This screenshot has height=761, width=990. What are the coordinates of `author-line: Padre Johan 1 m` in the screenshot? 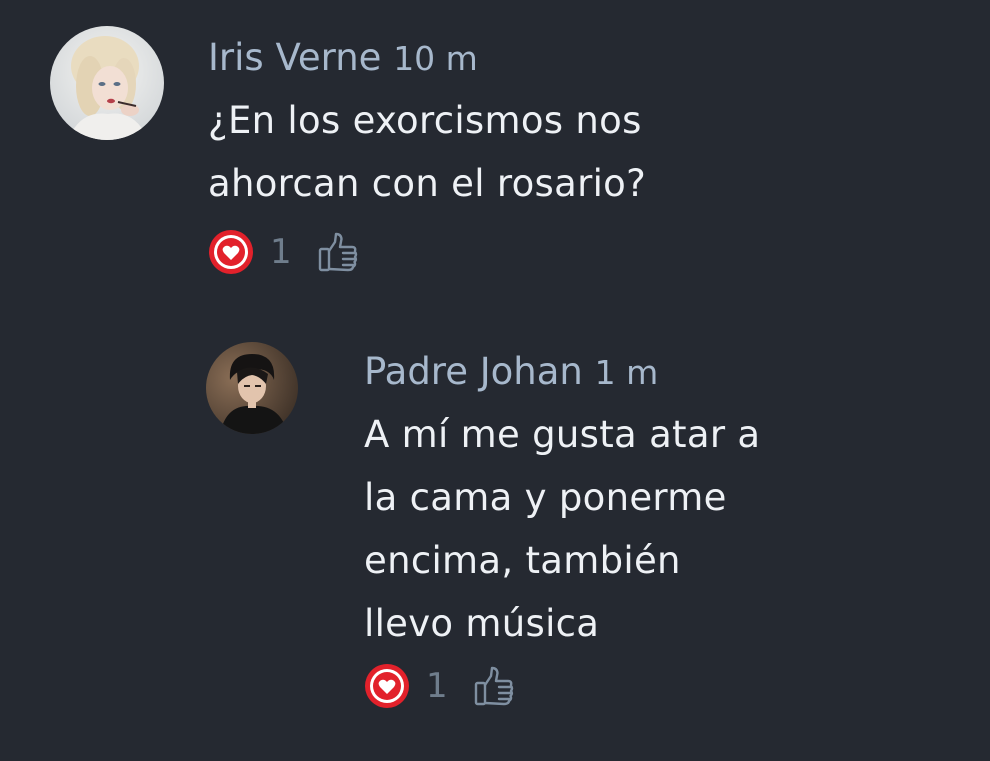 It's located at (644, 372).